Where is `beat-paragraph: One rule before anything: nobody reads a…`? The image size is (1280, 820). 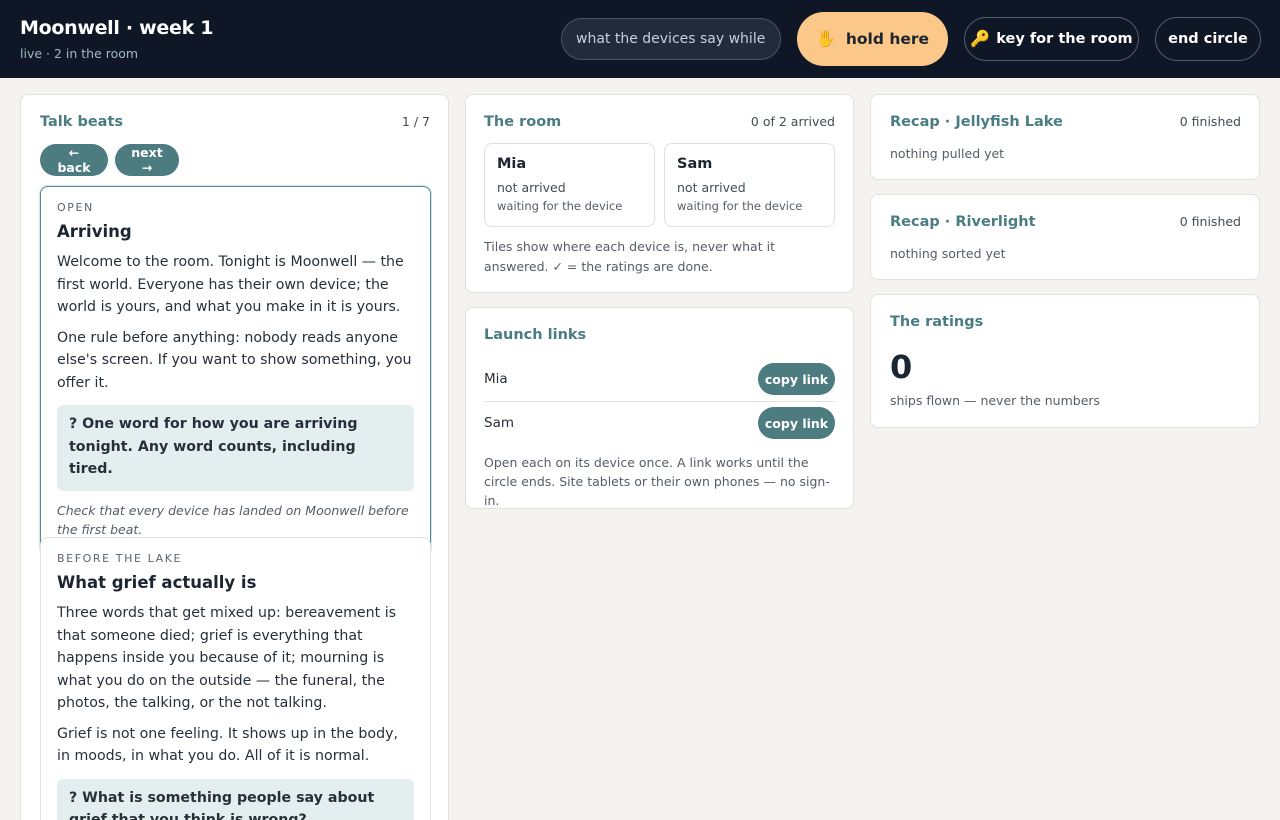 beat-paragraph: One rule before anything: nobody reads a… is located at coordinates (234, 360).